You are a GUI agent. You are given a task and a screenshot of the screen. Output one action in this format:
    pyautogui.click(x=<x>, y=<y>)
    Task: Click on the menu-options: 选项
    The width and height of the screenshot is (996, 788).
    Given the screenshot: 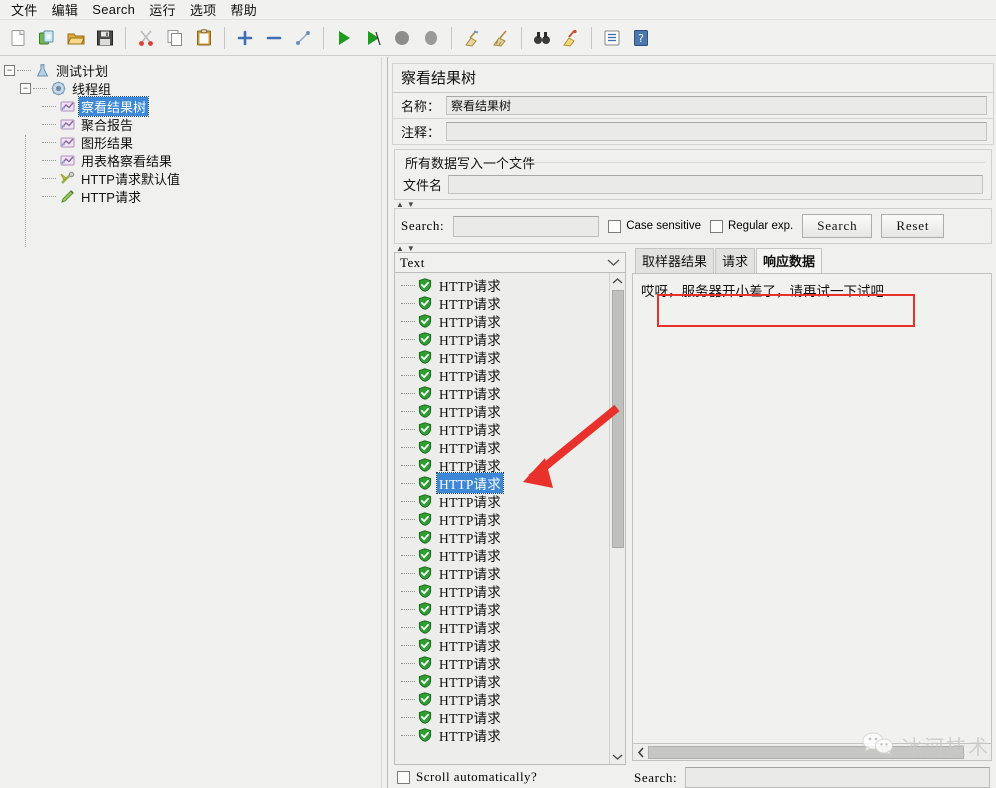 What is the action you would take?
    pyautogui.click(x=203, y=10)
    